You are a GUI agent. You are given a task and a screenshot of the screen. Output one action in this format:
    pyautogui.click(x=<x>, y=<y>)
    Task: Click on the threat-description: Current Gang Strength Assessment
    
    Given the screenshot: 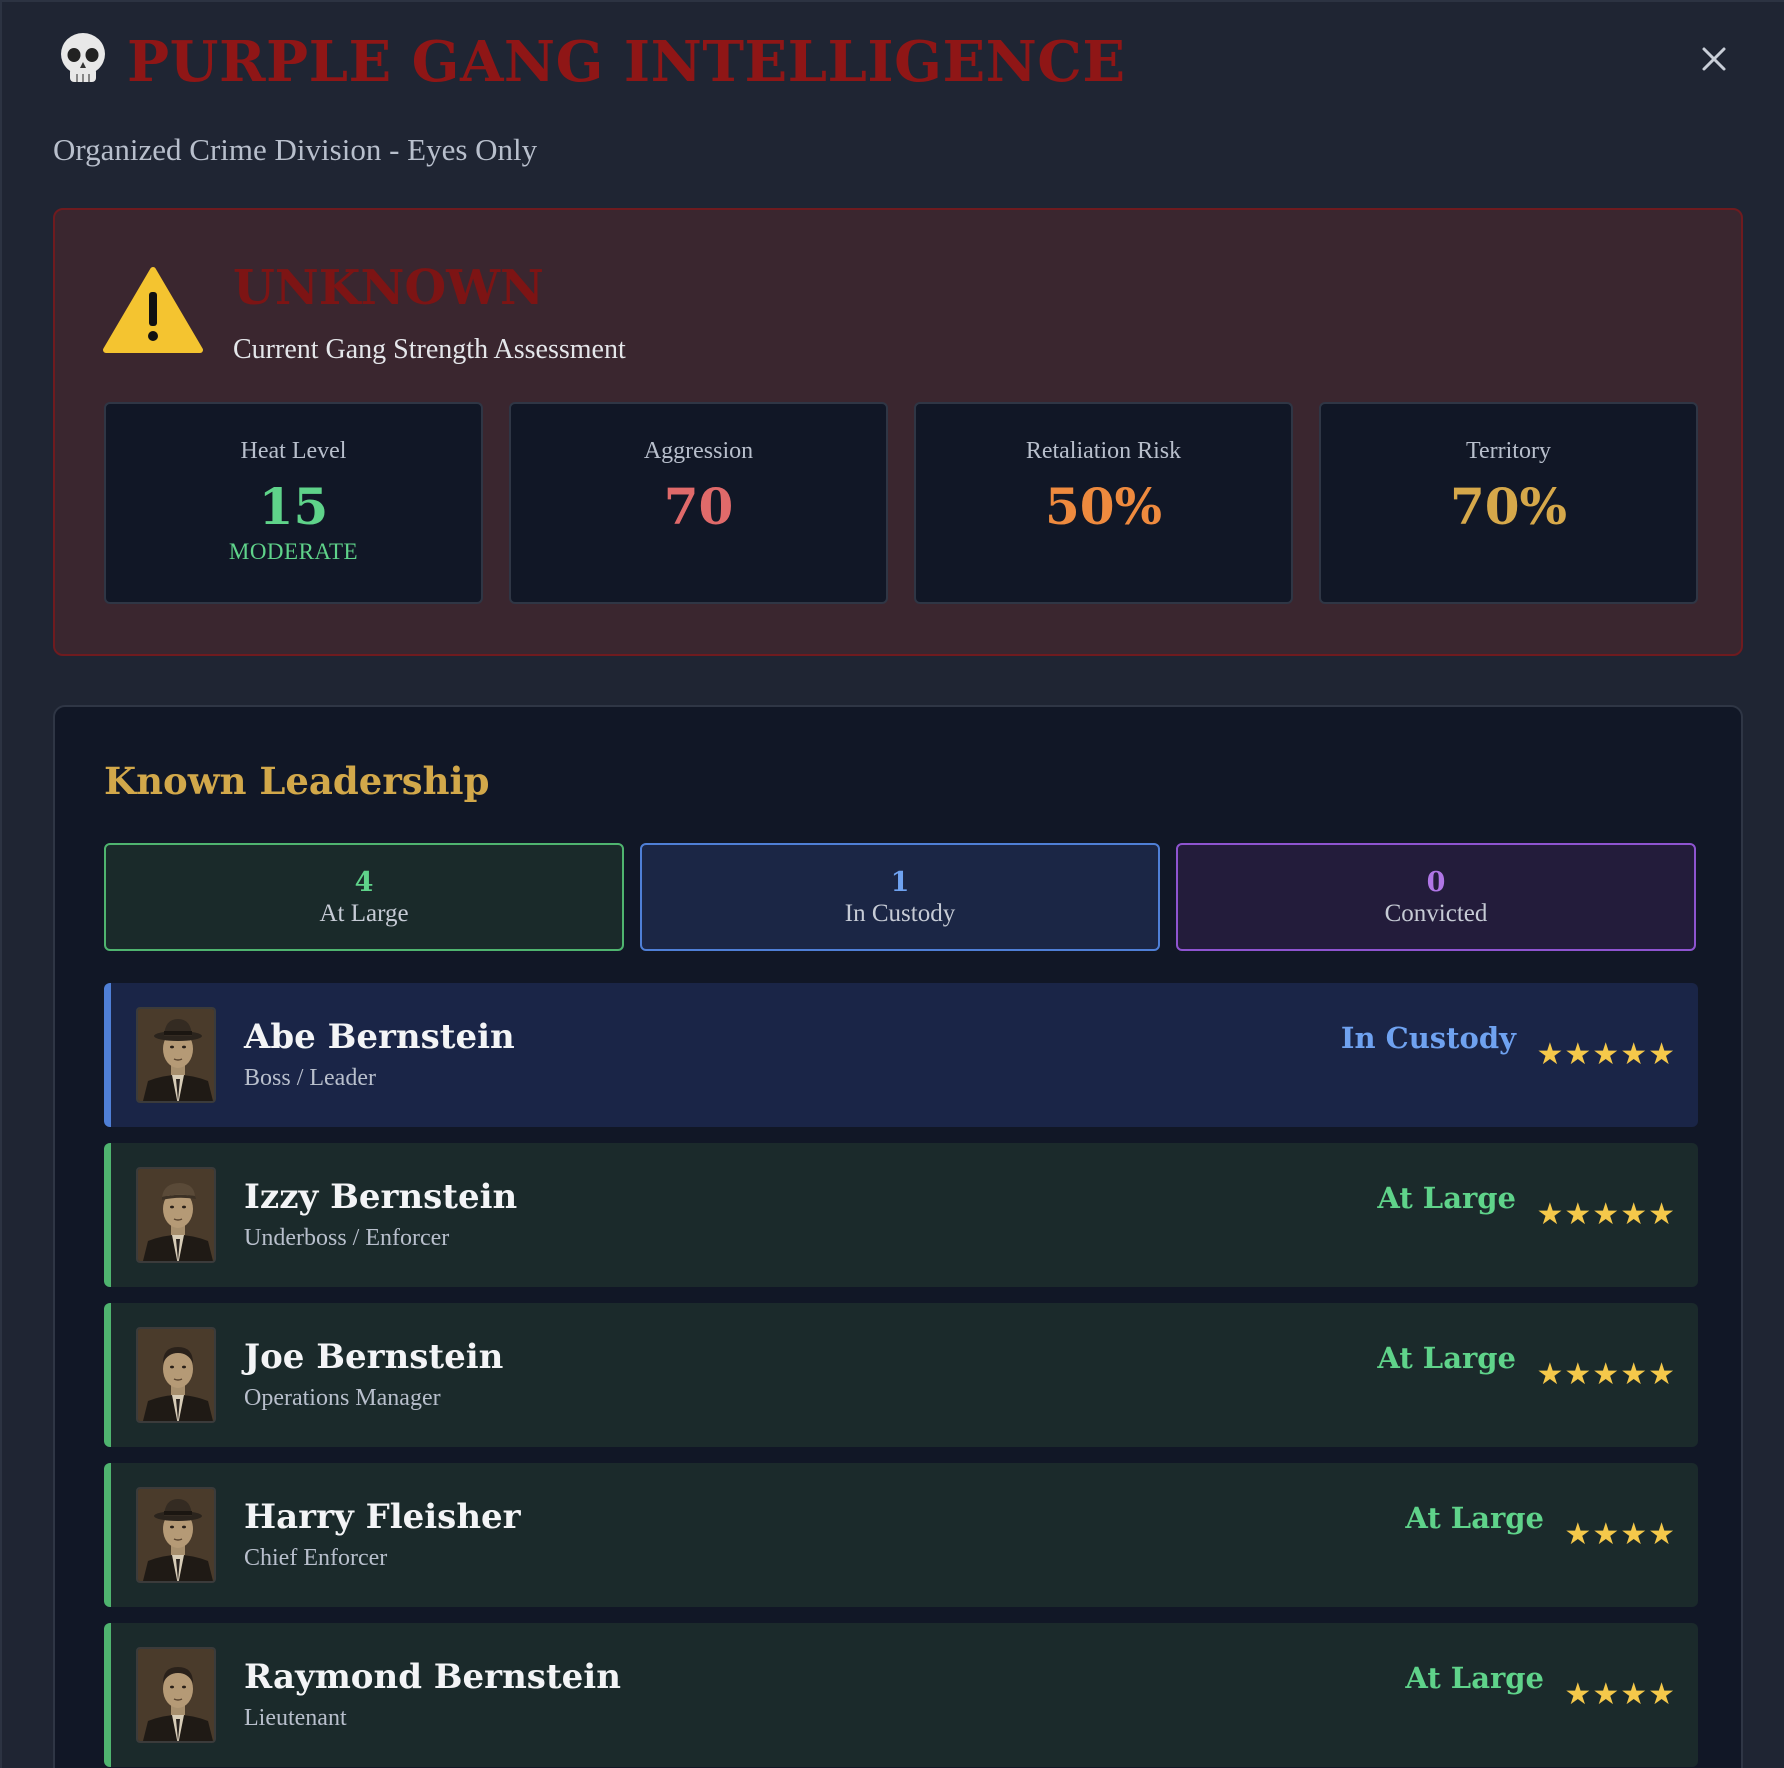 What is the action you would take?
    pyautogui.click(x=429, y=349)
    